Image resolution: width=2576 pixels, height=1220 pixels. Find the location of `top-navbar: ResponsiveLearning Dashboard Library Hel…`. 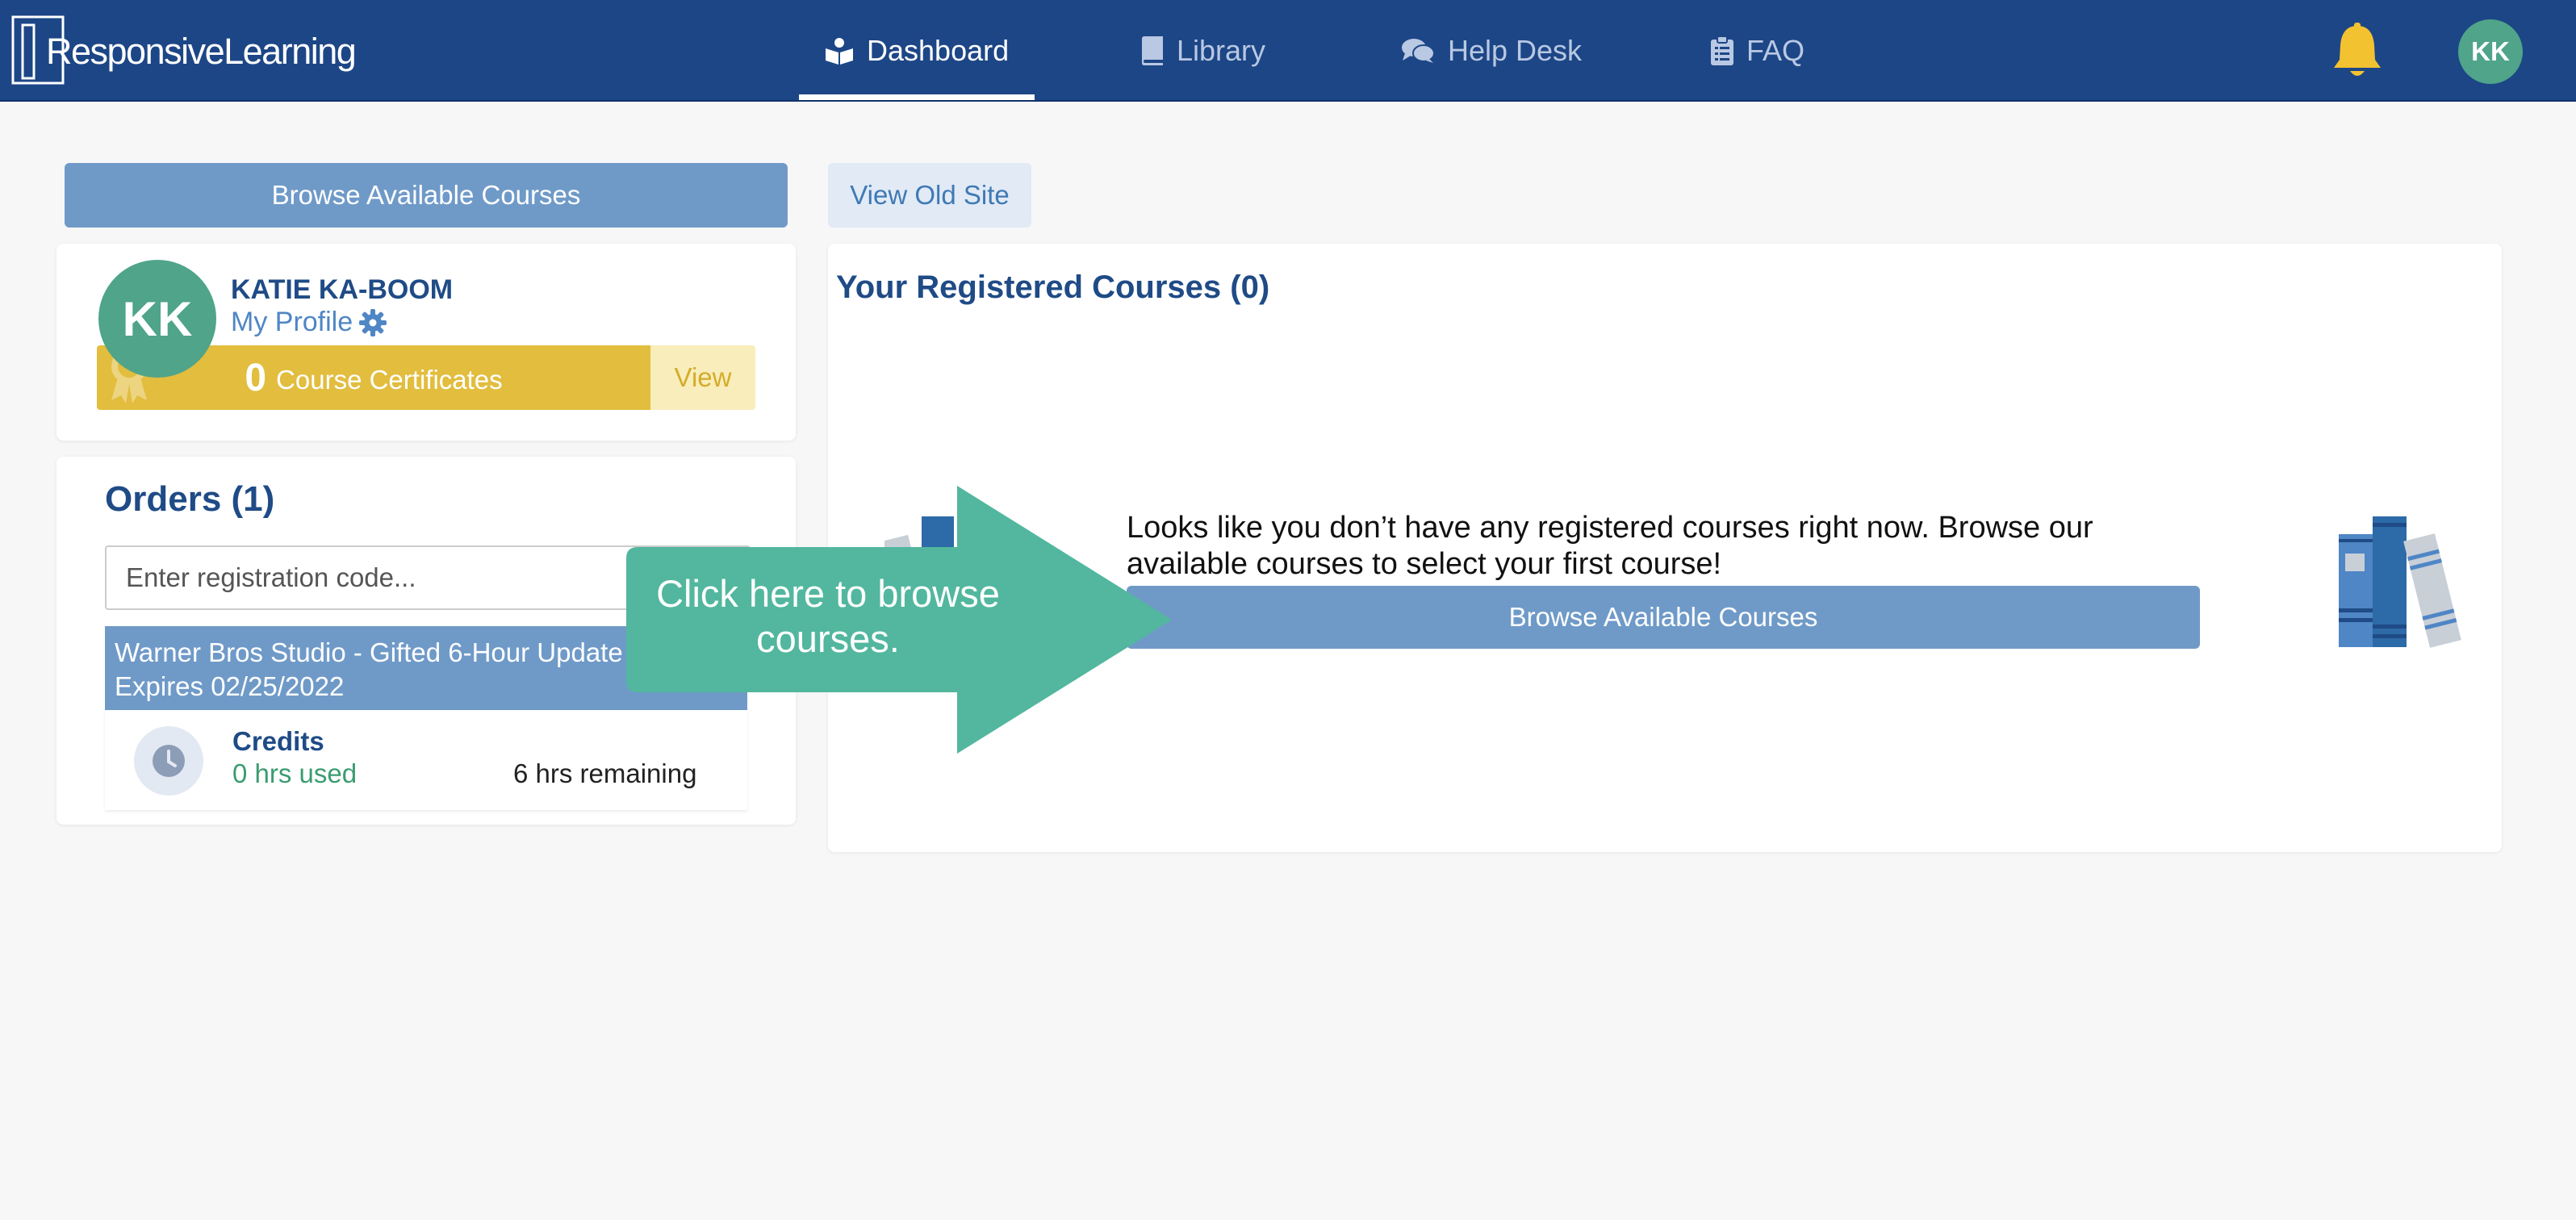

top-navbar: ResponsiveLearning Dashboard Library Hel… is located at coordinates (1288, 51).